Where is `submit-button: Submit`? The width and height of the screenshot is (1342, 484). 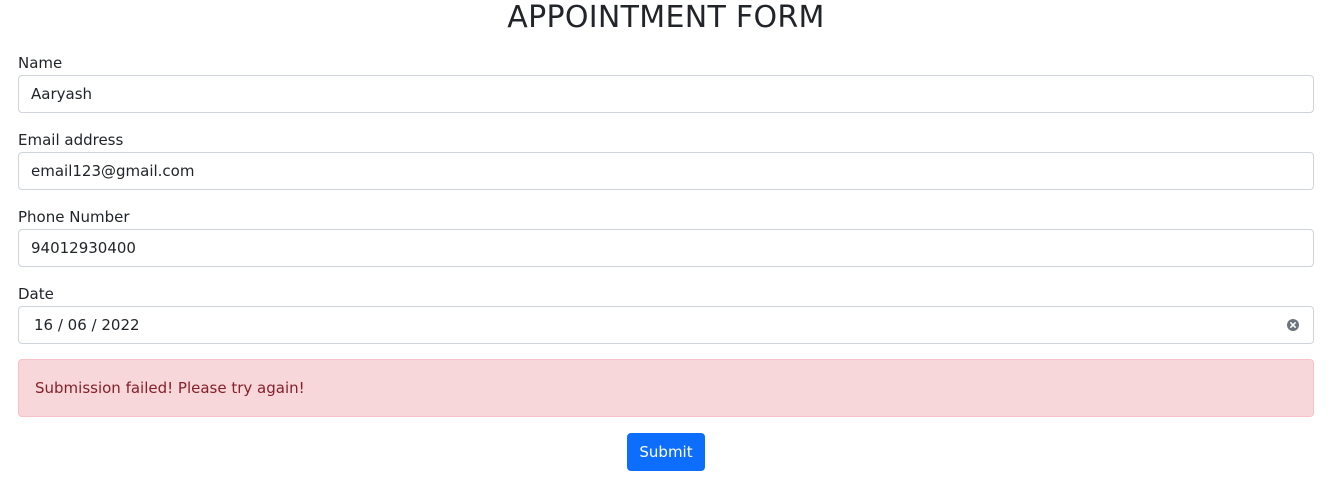 submit-button: Submit is located at coordinates (666, 452).